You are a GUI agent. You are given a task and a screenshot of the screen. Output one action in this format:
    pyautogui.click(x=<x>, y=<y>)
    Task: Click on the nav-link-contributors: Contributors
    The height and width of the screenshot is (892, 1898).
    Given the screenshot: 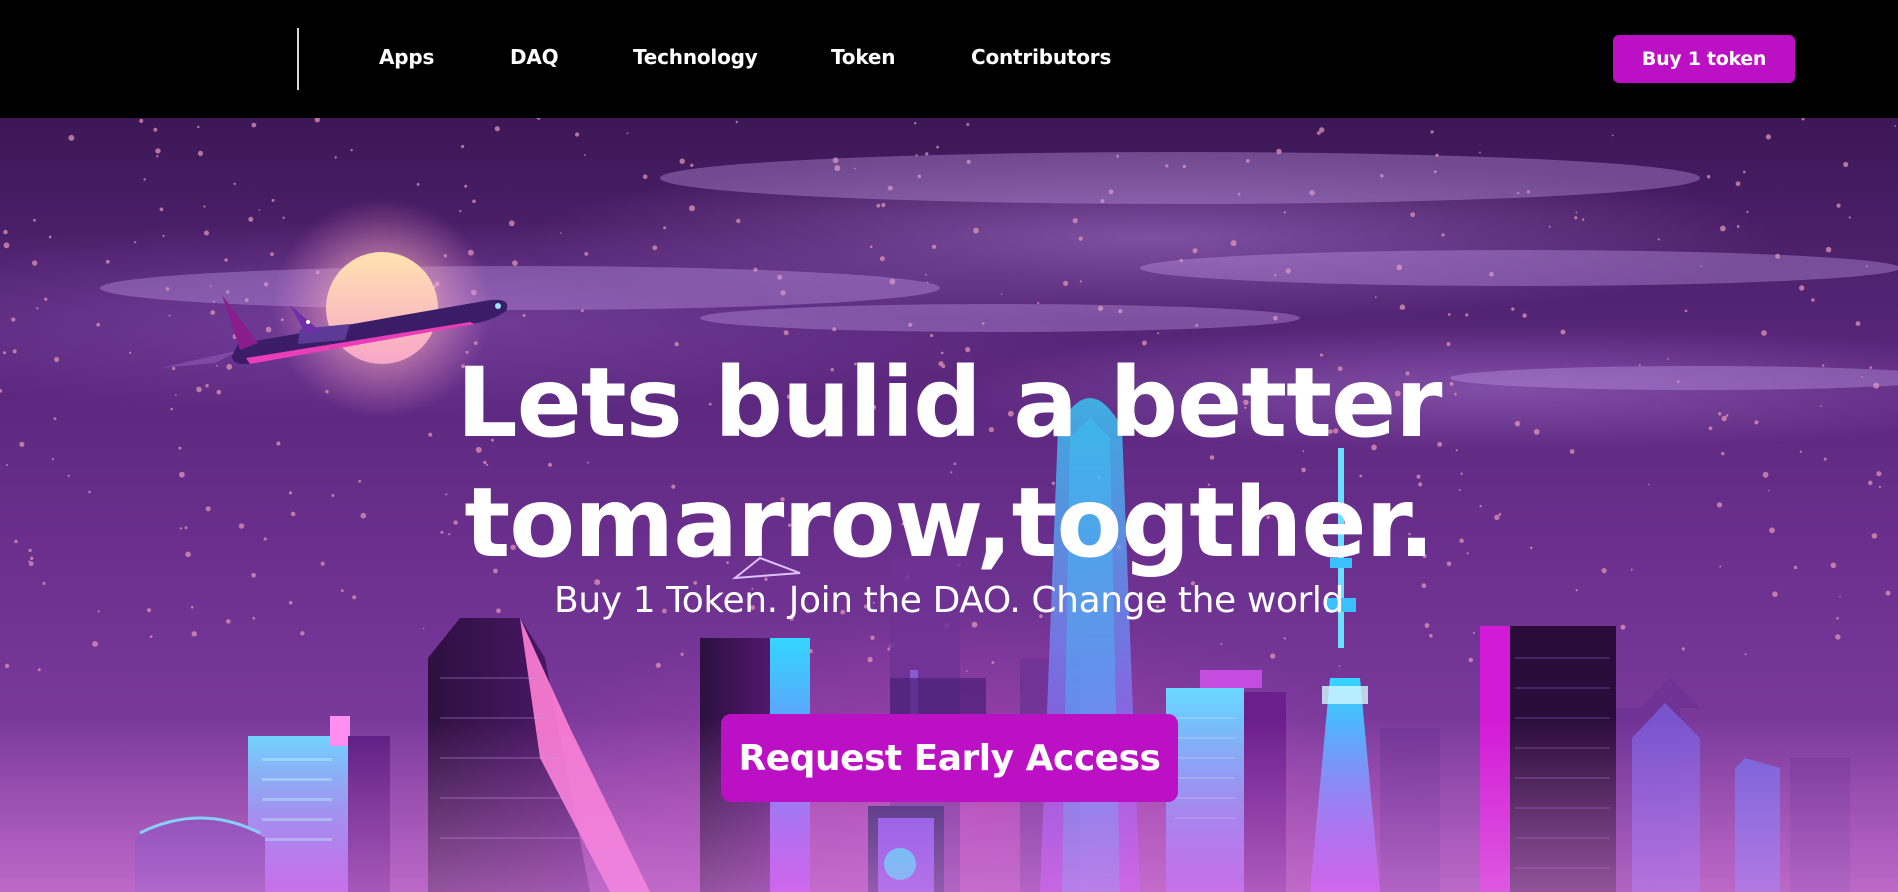 What is the action you would take?
    pyautogui.click(x=1041, y=57)
    